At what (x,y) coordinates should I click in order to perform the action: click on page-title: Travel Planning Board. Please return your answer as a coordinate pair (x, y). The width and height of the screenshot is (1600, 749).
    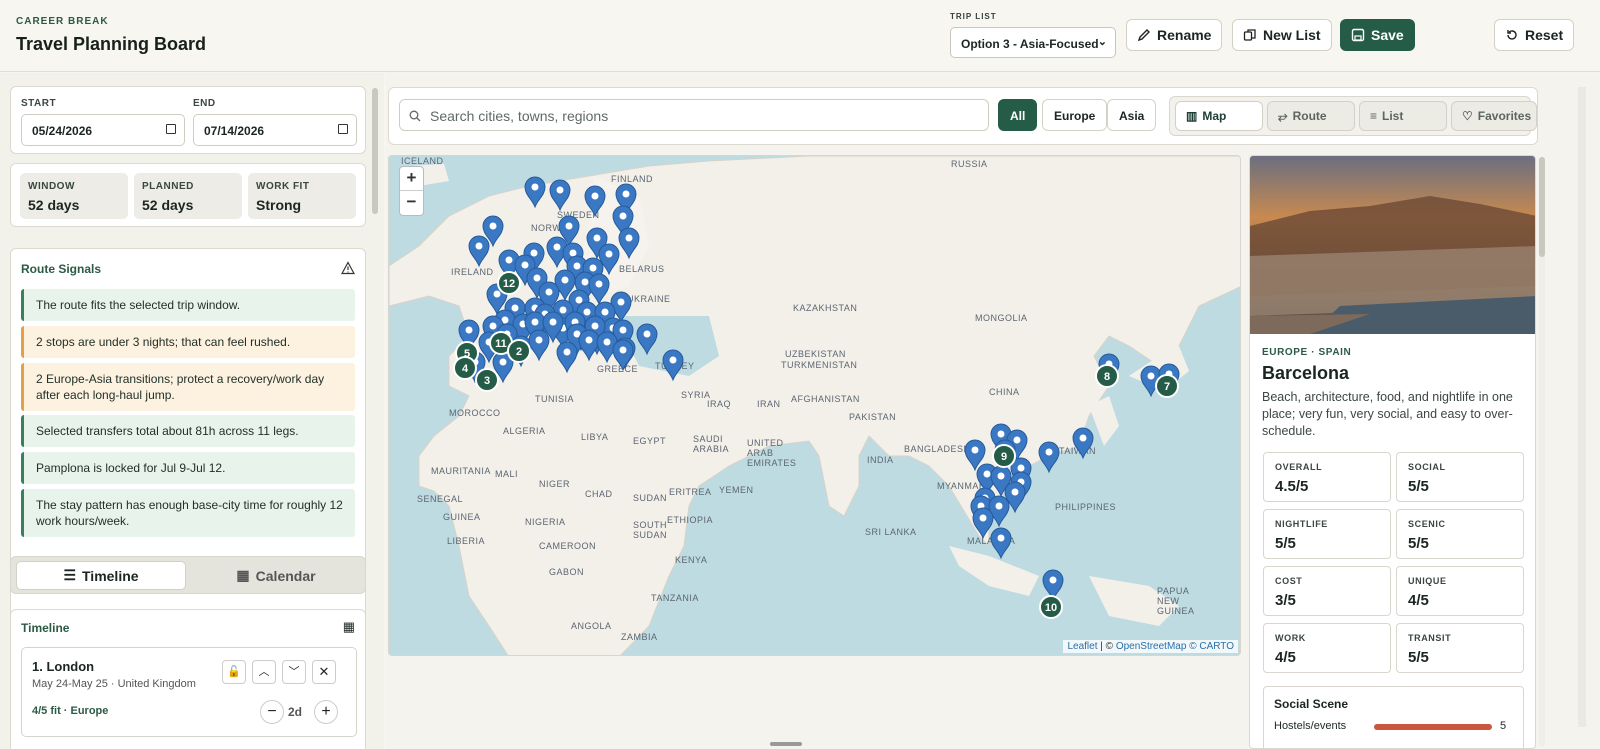
    Looking at the image, I should click on (111, 44).